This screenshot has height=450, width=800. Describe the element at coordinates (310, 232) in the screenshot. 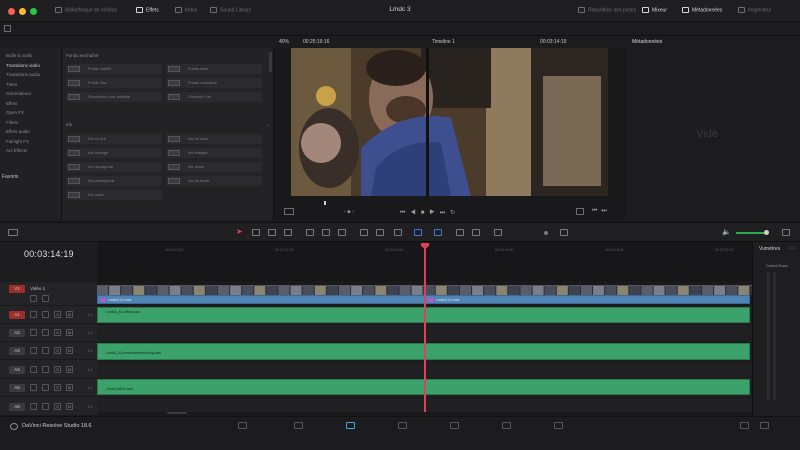

I see `insert-clip-icon` at that location.